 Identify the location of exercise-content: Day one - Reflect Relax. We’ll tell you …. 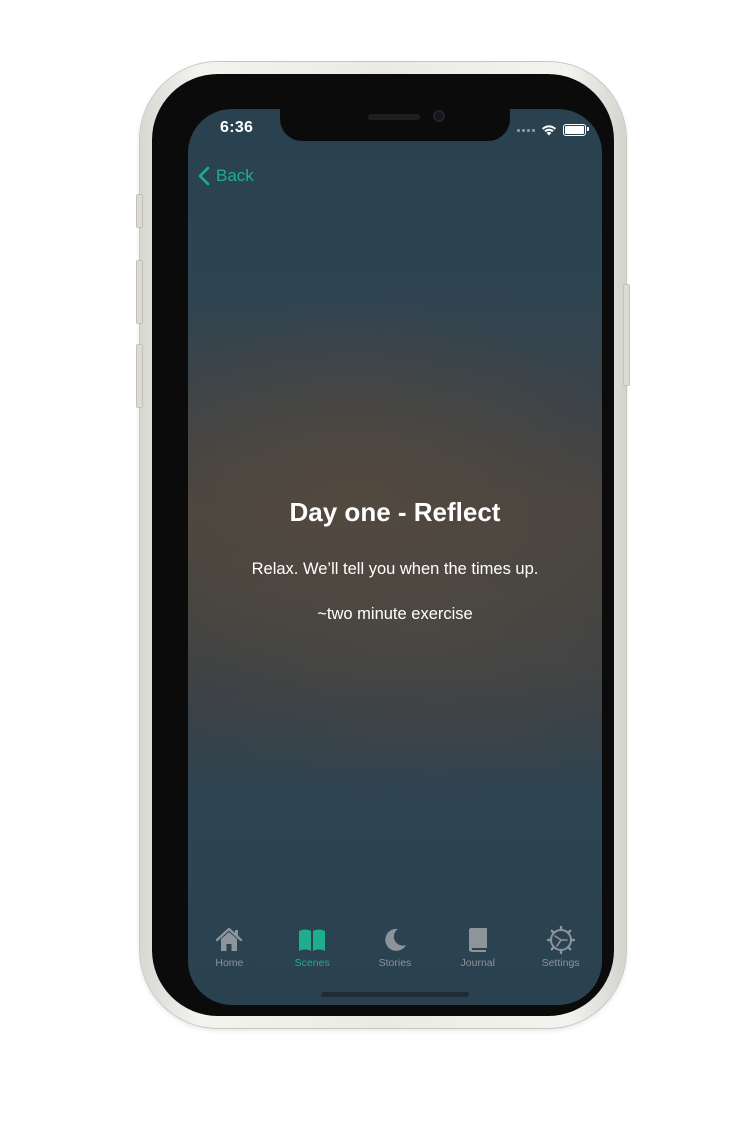
(395, 559).